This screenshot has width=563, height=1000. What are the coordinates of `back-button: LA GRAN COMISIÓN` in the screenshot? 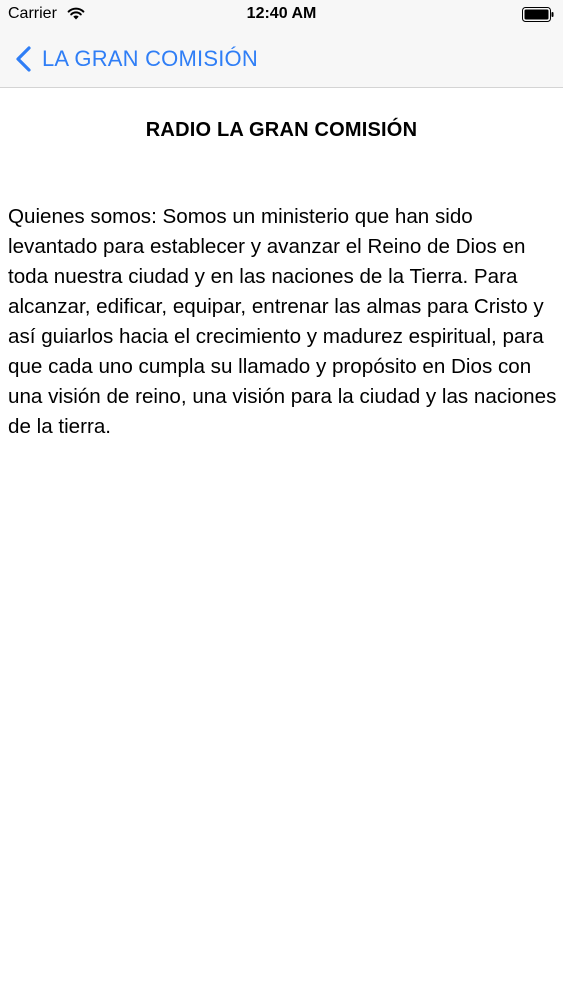 It's located at (136, 59).